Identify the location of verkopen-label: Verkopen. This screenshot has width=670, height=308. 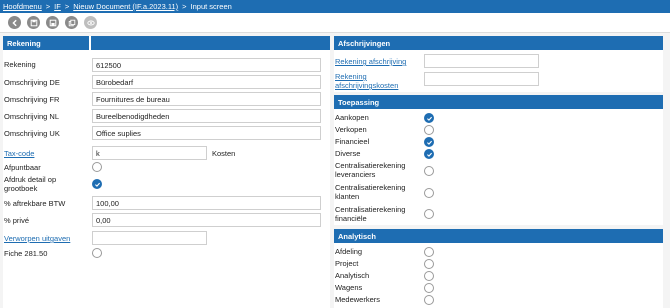
(351, 129).